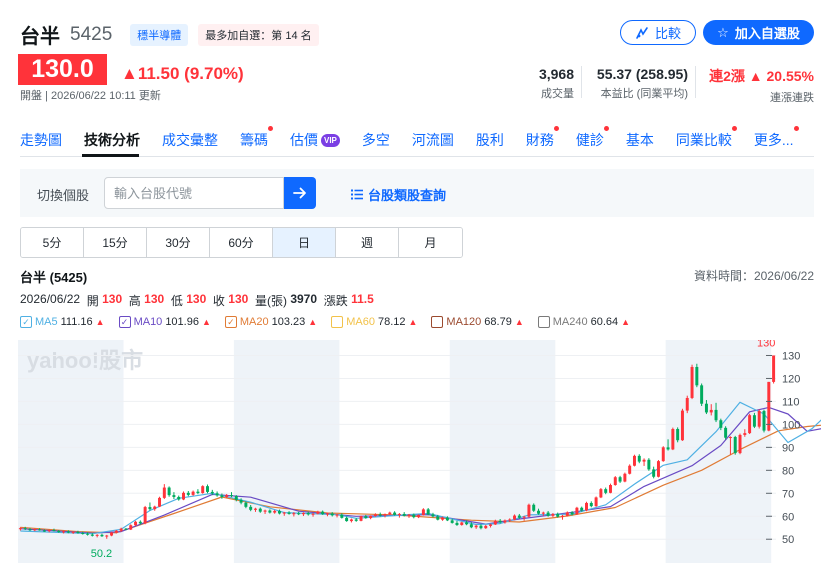  Describe the element at coordinates (194, 193) in the screenshot. I see `stock-code-input` at that location.